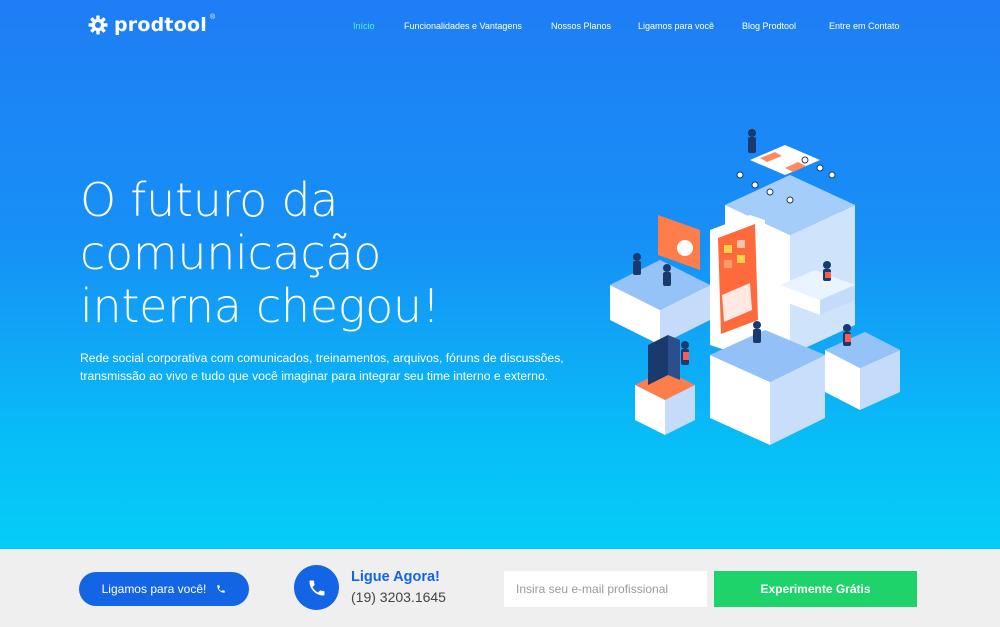  I want to click on isometric-office-illustration, so click(755, 287).